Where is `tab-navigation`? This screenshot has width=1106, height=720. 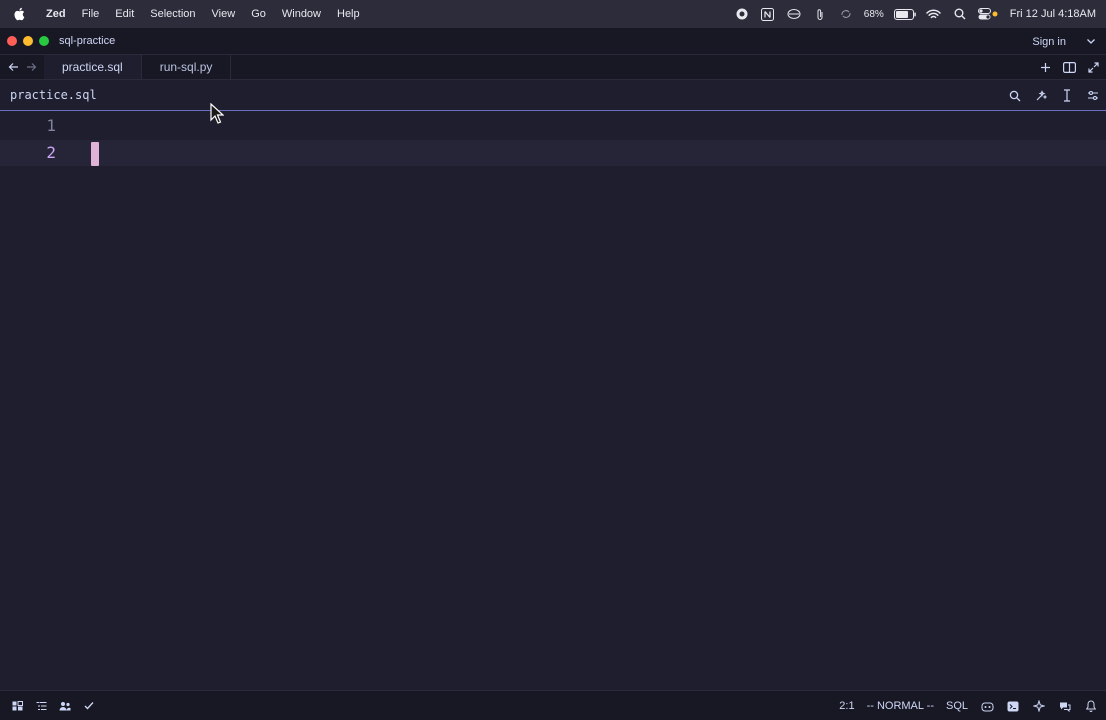
tab-navigation is located at coordinates (22, 67).